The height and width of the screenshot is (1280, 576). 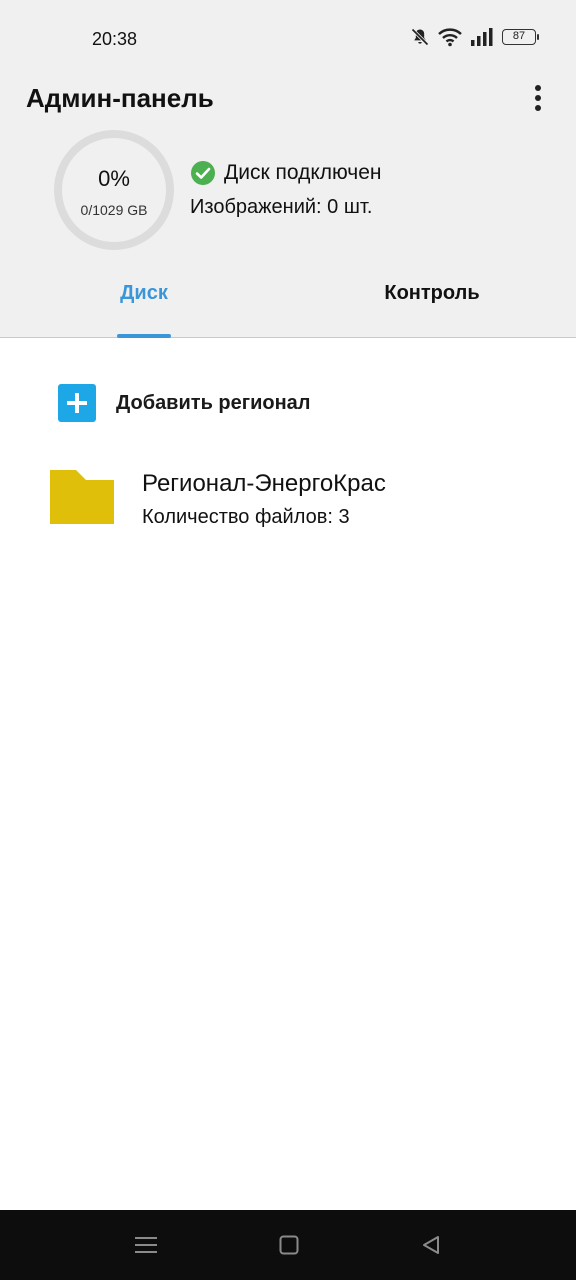 I want to click on disk-status-text: Диск подключен, so click(x=303, y=172).